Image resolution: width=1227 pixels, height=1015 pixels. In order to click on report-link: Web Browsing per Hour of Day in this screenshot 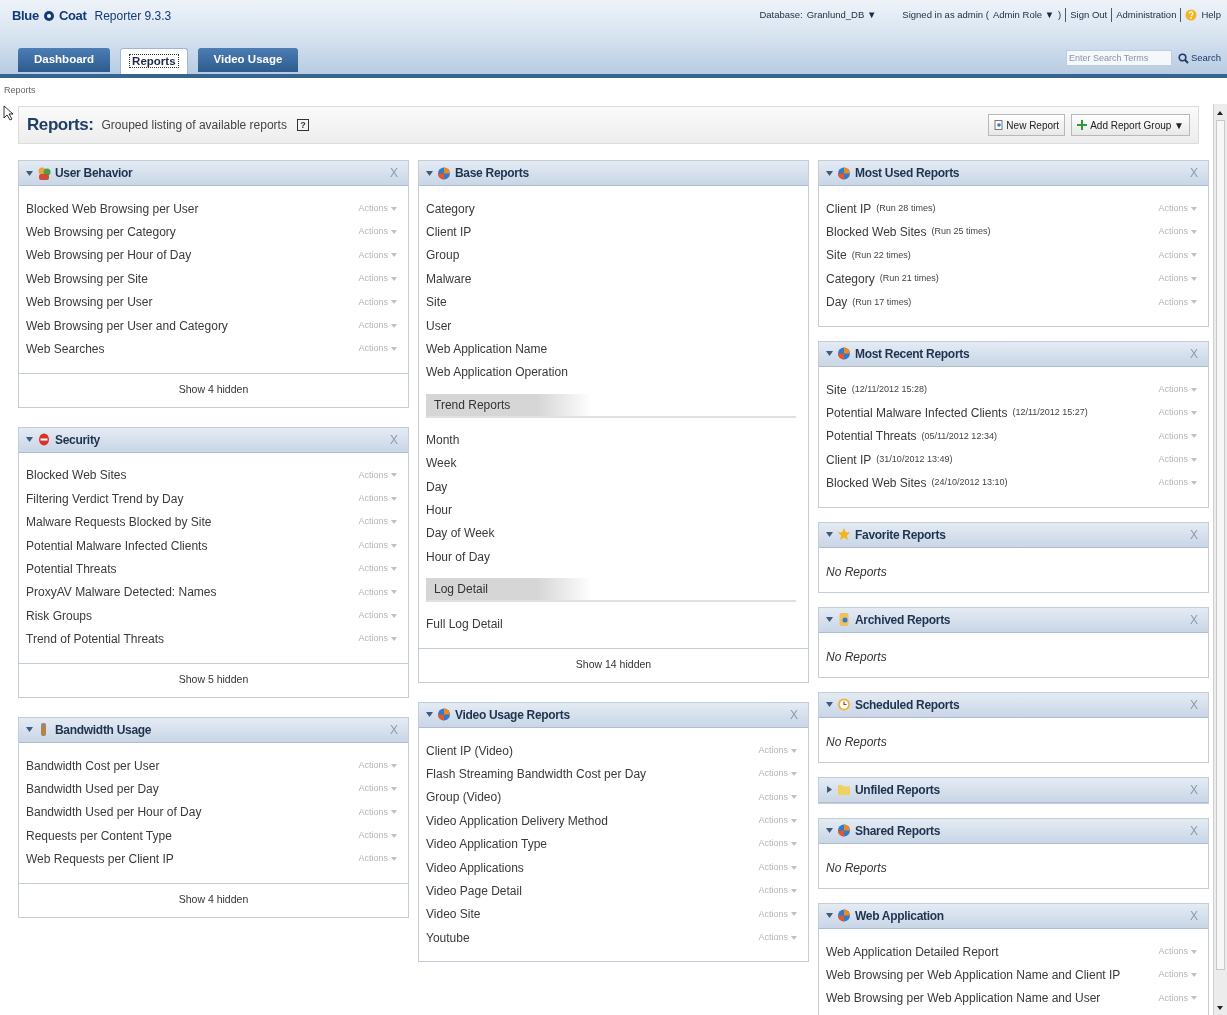, I will do `click(109, 255)`.